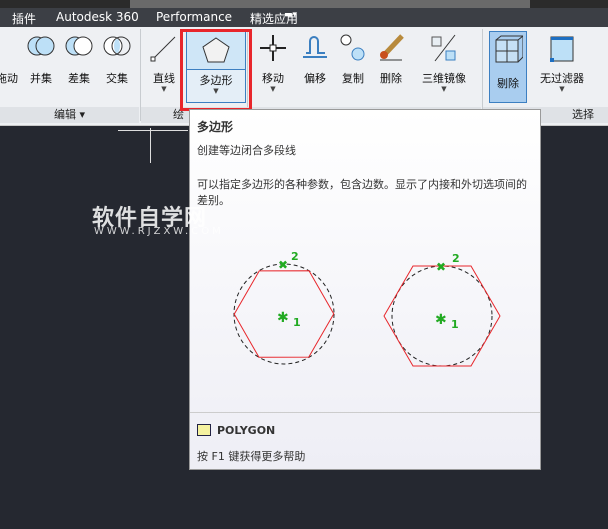  I want to click on mirror3d-button: 三维镜像 ▼, so click(444, 64).